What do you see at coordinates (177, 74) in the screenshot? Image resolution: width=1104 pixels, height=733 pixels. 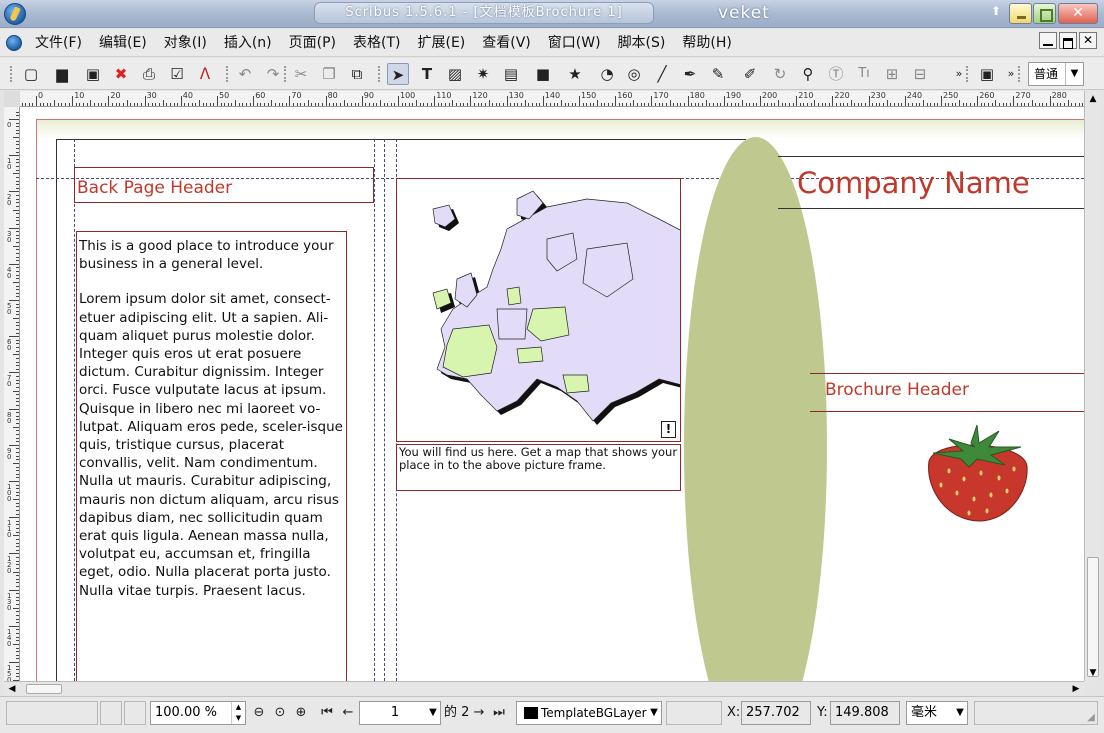 I see `preflight-check-icon: ☑` at bounding box center [177, 74].